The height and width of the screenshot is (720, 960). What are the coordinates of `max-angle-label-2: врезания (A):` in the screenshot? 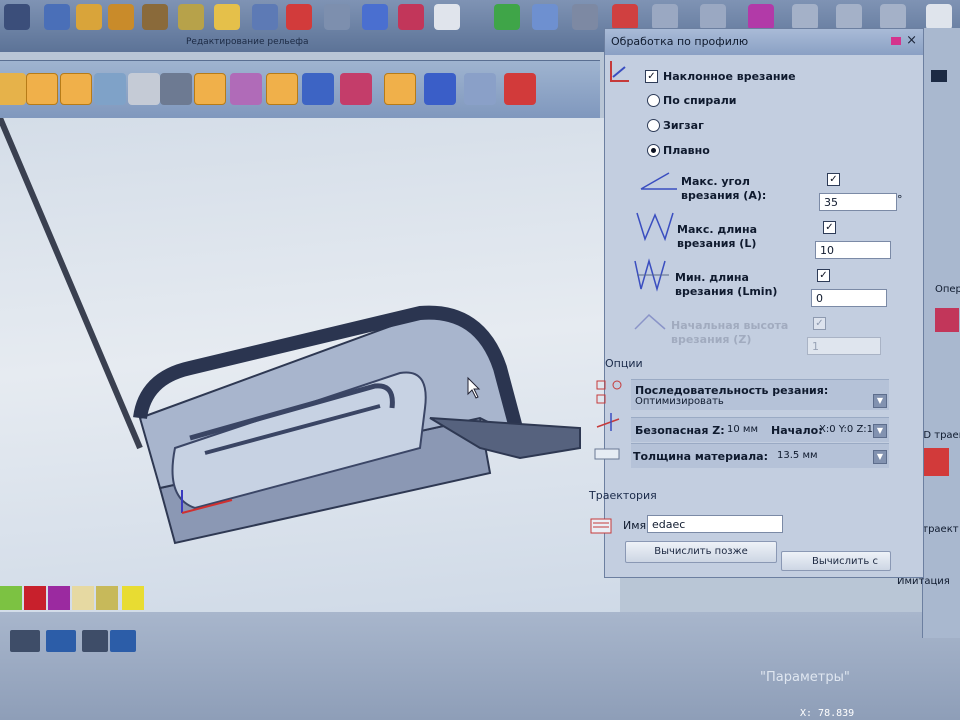 It's located at (724, 195).